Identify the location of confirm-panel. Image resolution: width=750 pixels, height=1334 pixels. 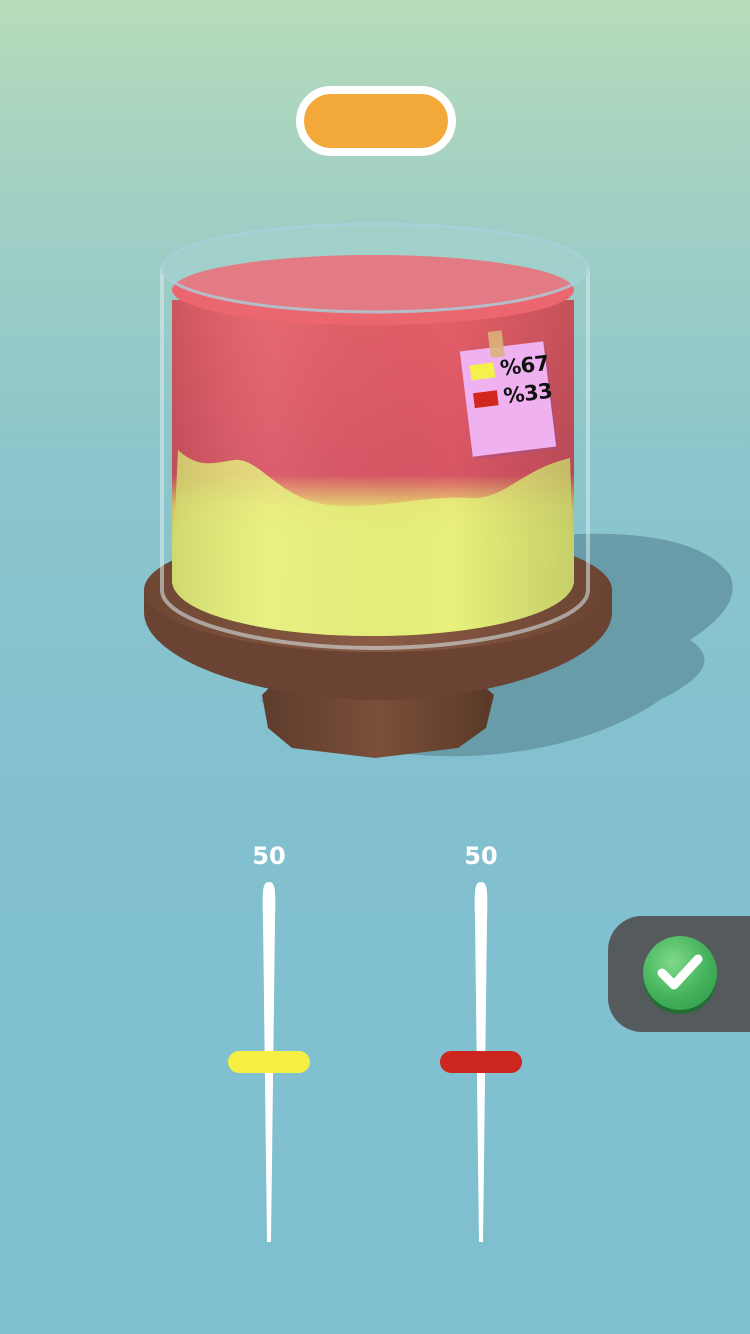
(679, 974).